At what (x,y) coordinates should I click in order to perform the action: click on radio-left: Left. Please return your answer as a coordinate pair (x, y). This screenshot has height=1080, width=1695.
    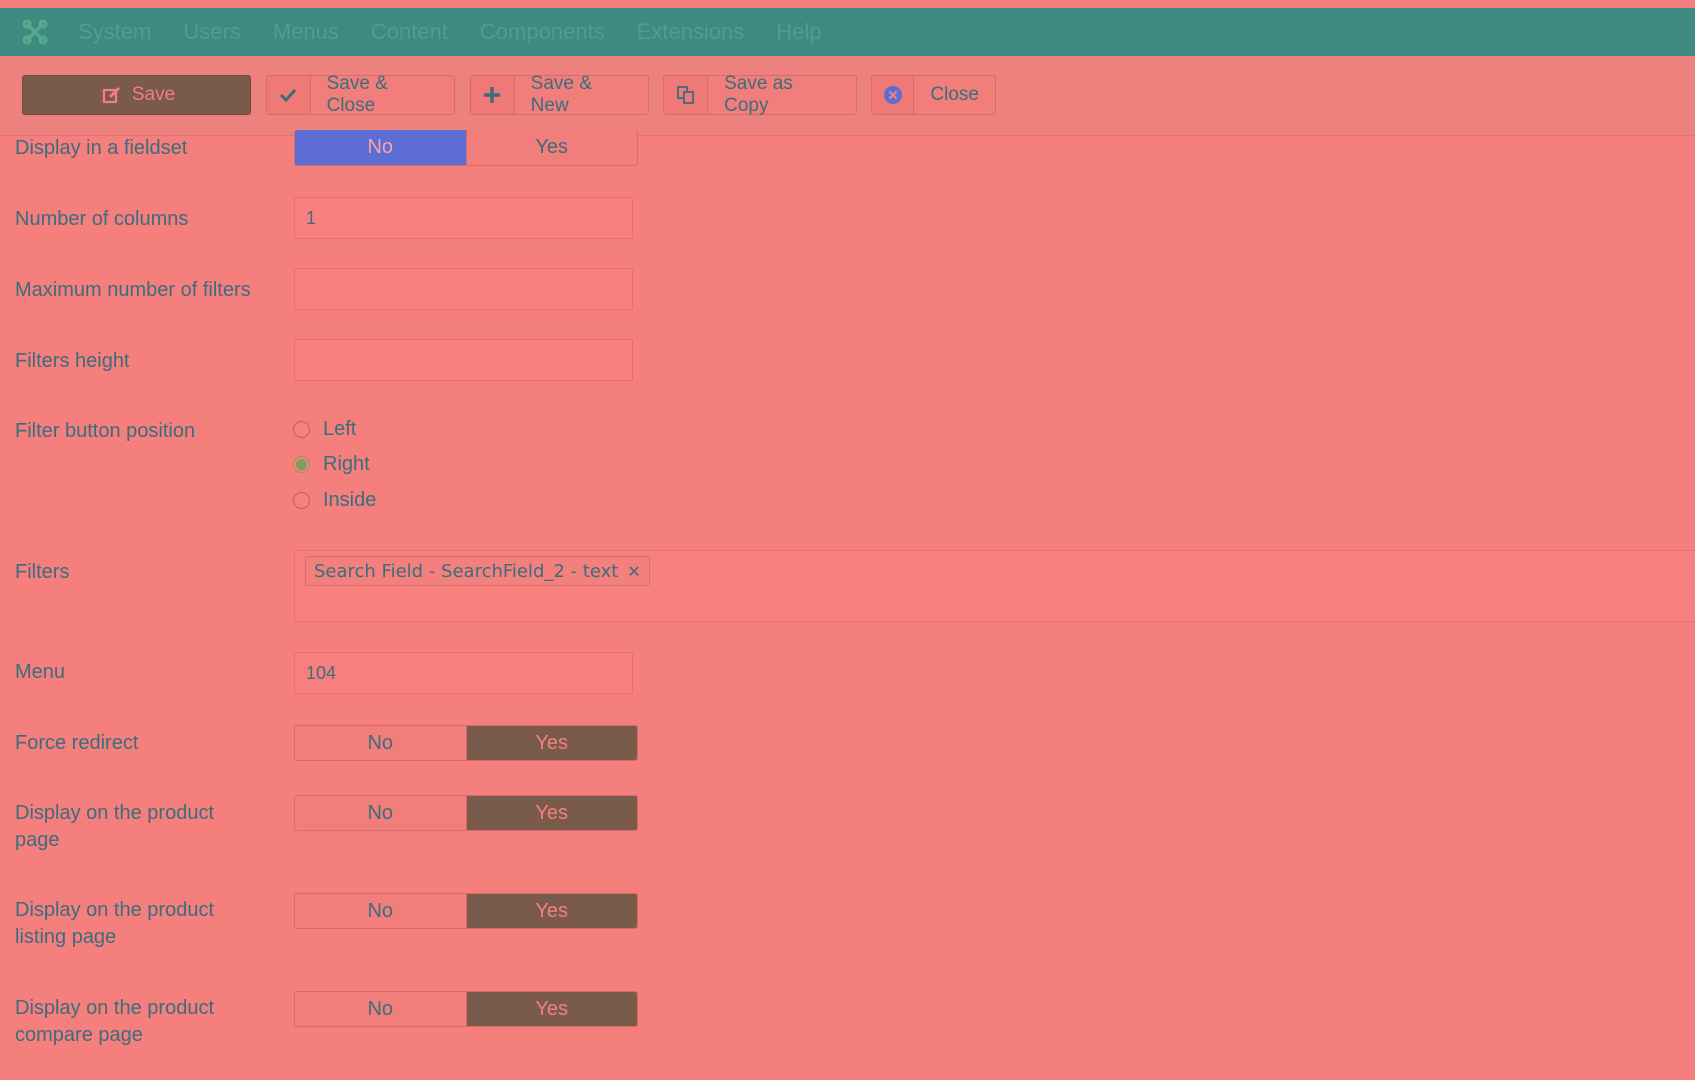
    Looking at the image, I should click on (324, 429).